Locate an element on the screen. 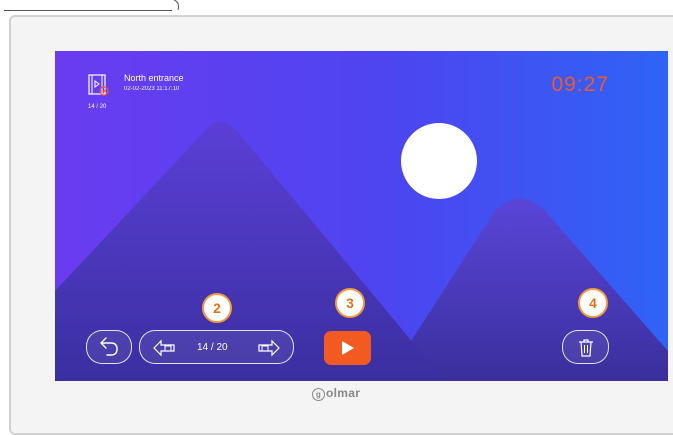  record-navigation: 14 / 20 is located at coordinates (216, 347).